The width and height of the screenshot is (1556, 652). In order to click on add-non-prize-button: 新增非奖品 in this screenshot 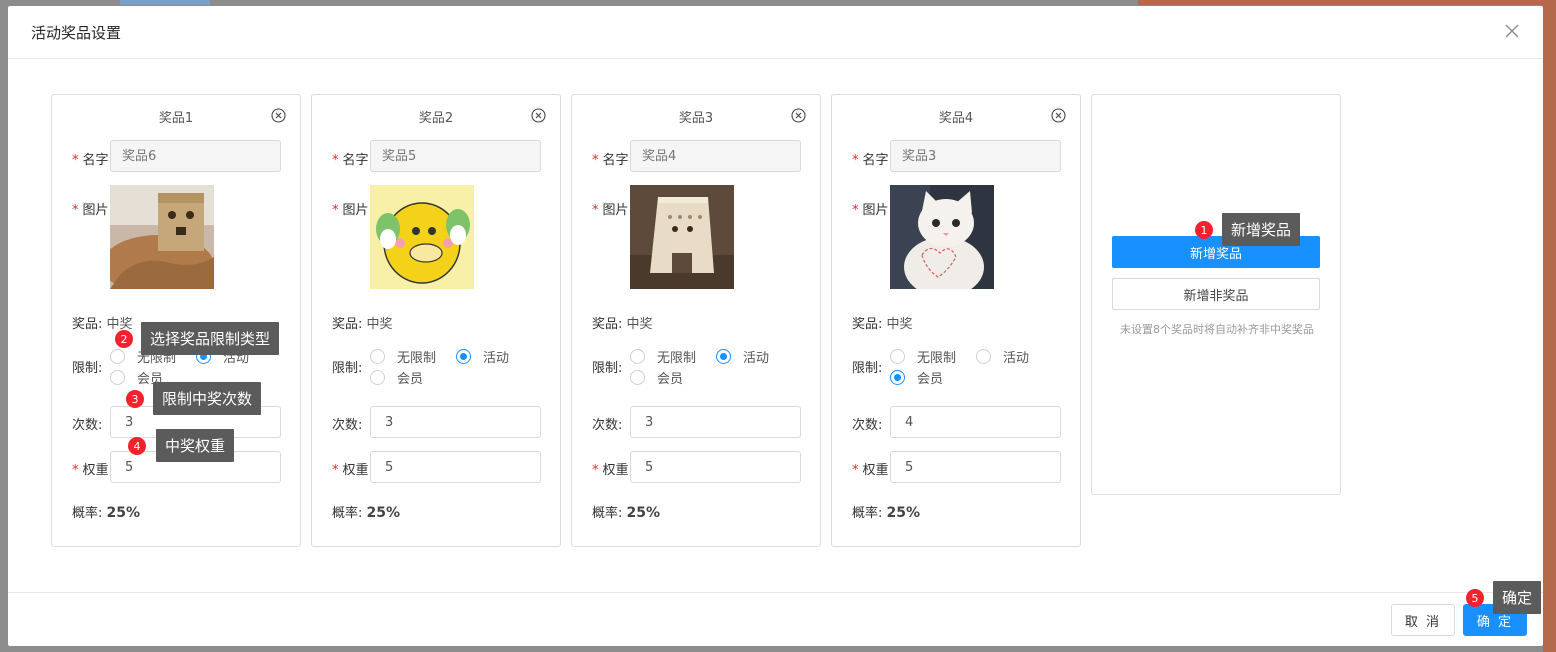, I will do `click(1216, 294)`.